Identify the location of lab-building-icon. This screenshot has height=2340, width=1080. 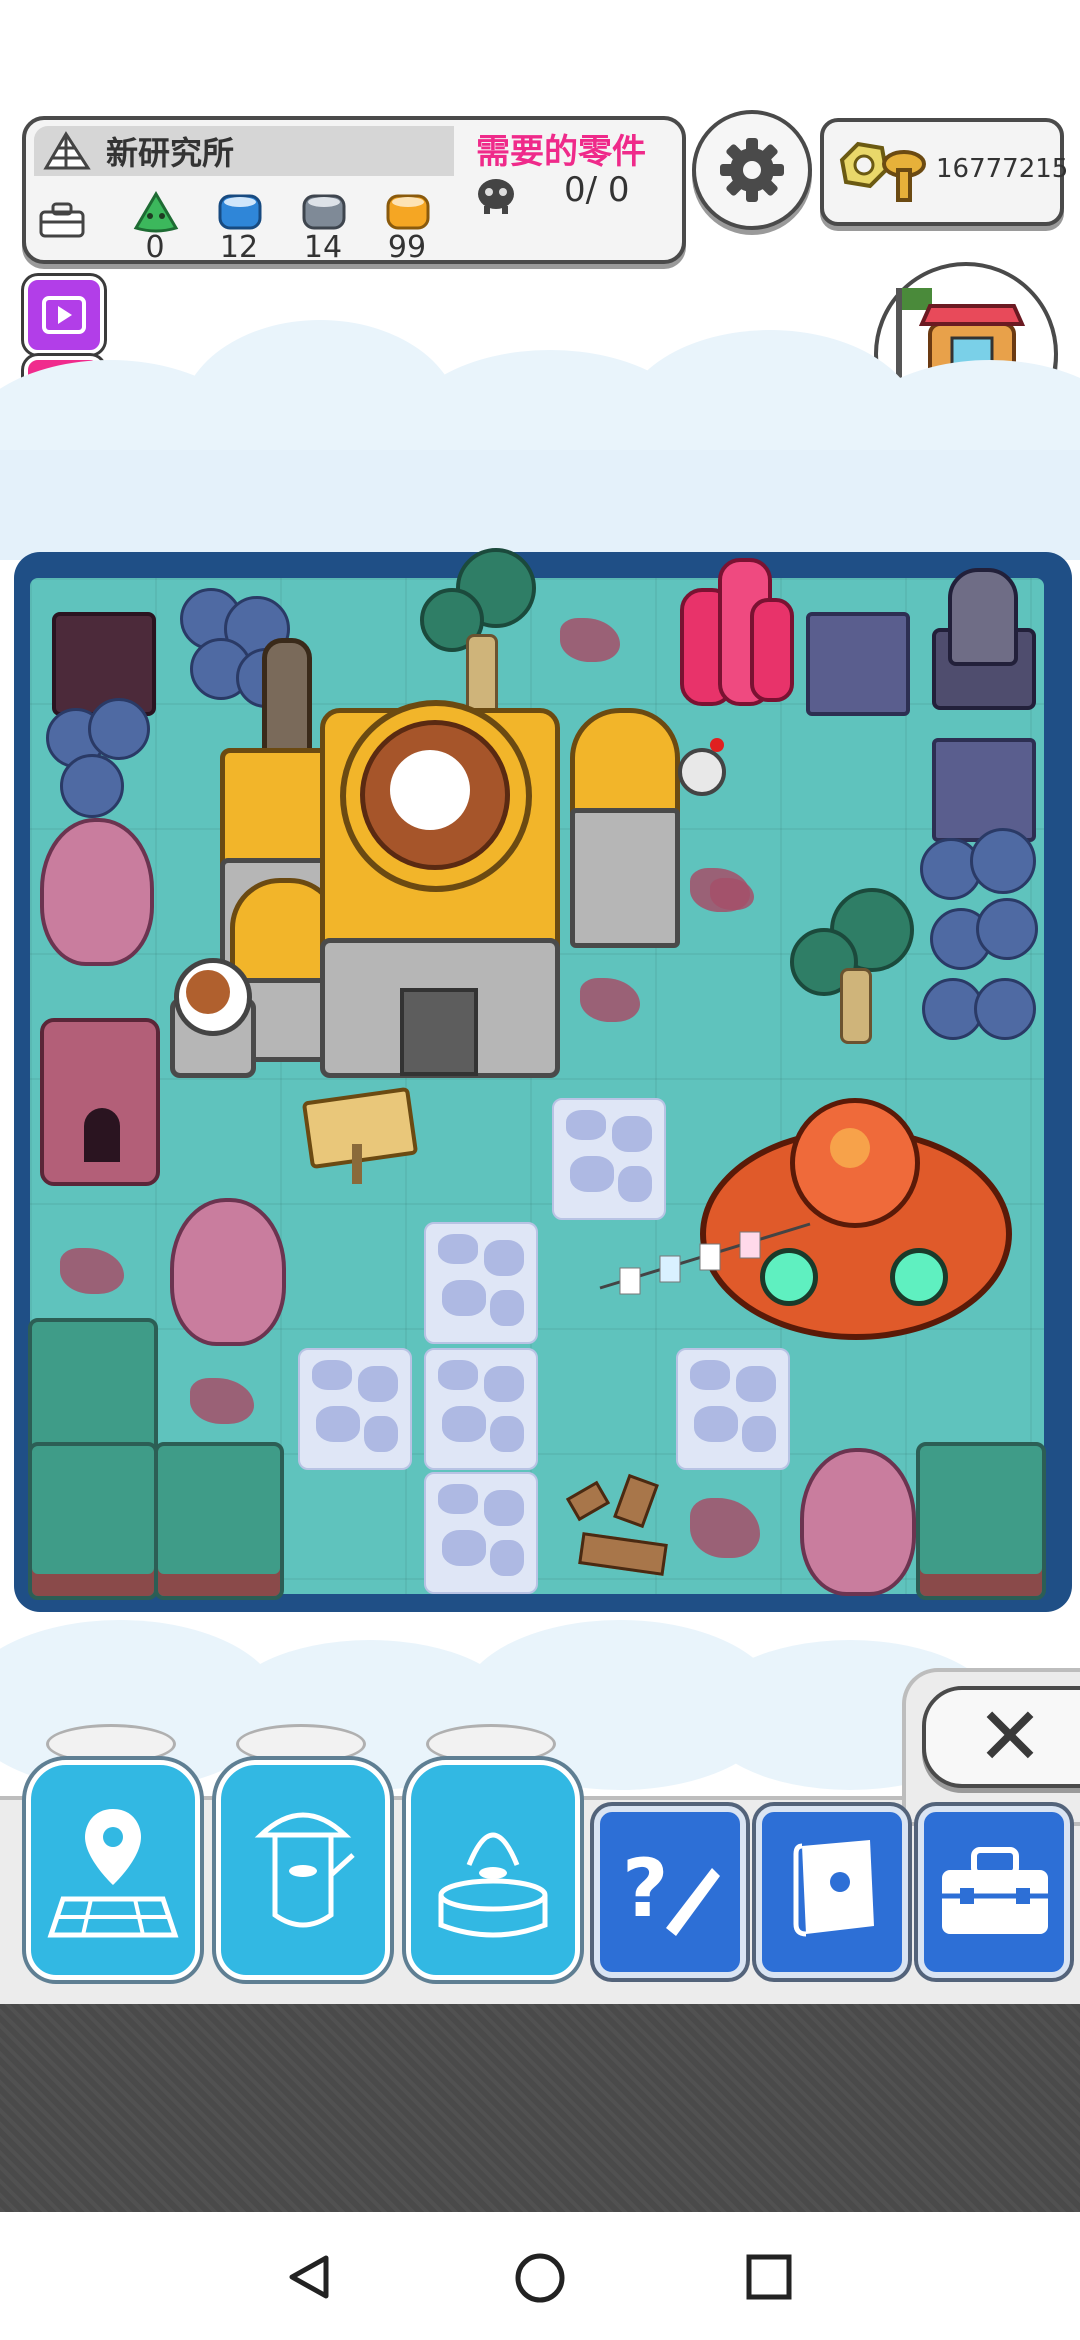
(67, 150).